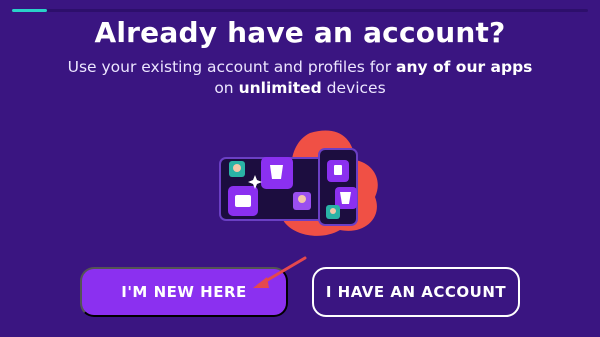  Describe the element at coordinates (226, 88) in the screenshot. I see `subtitle-text: on` at that location.